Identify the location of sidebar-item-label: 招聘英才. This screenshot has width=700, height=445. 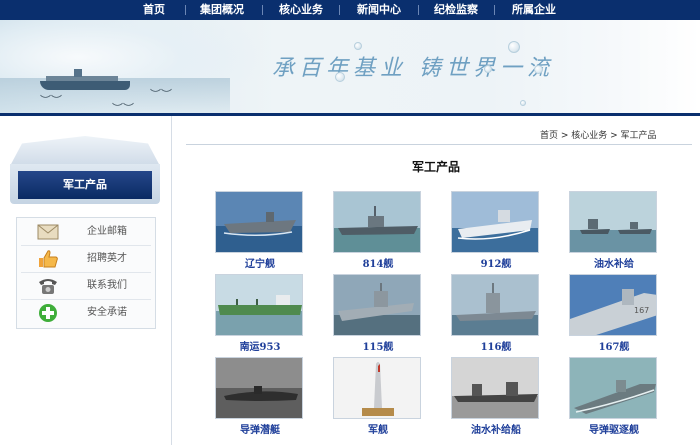
(107, 258).